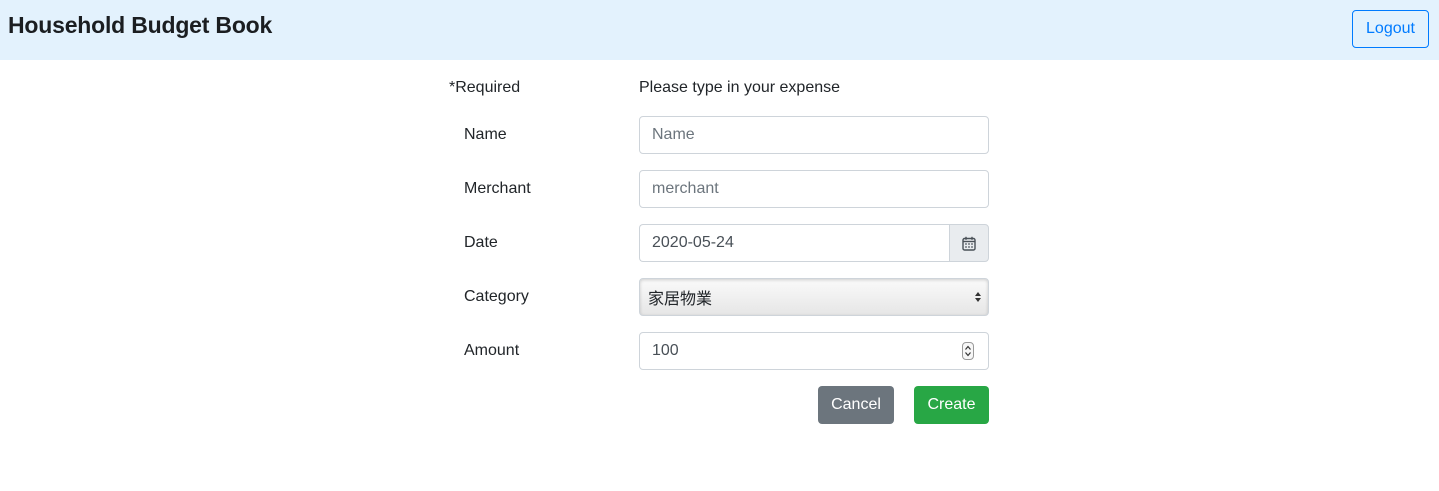 The width and height of the screenshot is (1439, 491). I want to click on logout-button: Logout, so click(1390, 29).